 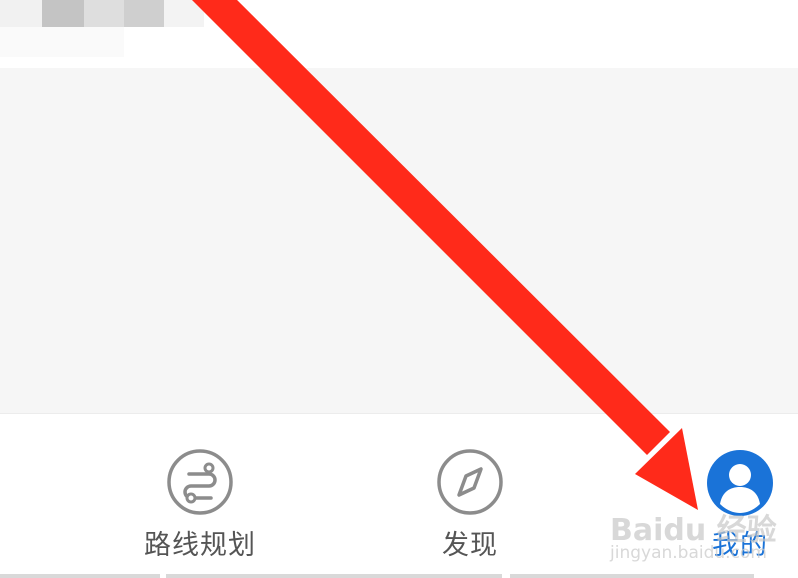 I want to click on tab-route-planning: 路线规划, so click(x=200, y=496).